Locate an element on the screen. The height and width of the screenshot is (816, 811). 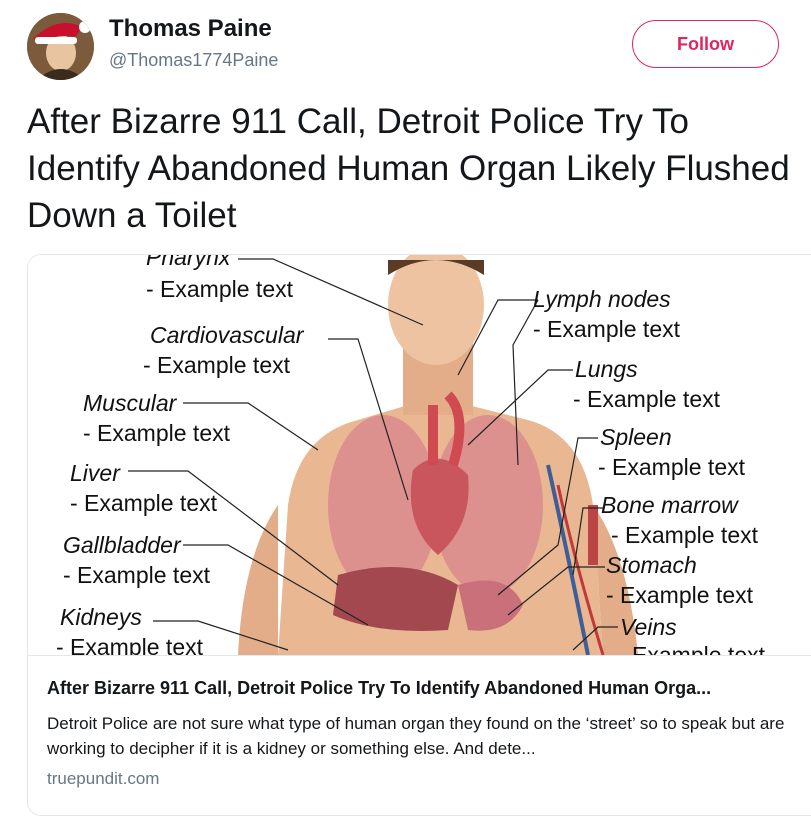
label-liver-text: - Example text is located at coordinates (144, 503).